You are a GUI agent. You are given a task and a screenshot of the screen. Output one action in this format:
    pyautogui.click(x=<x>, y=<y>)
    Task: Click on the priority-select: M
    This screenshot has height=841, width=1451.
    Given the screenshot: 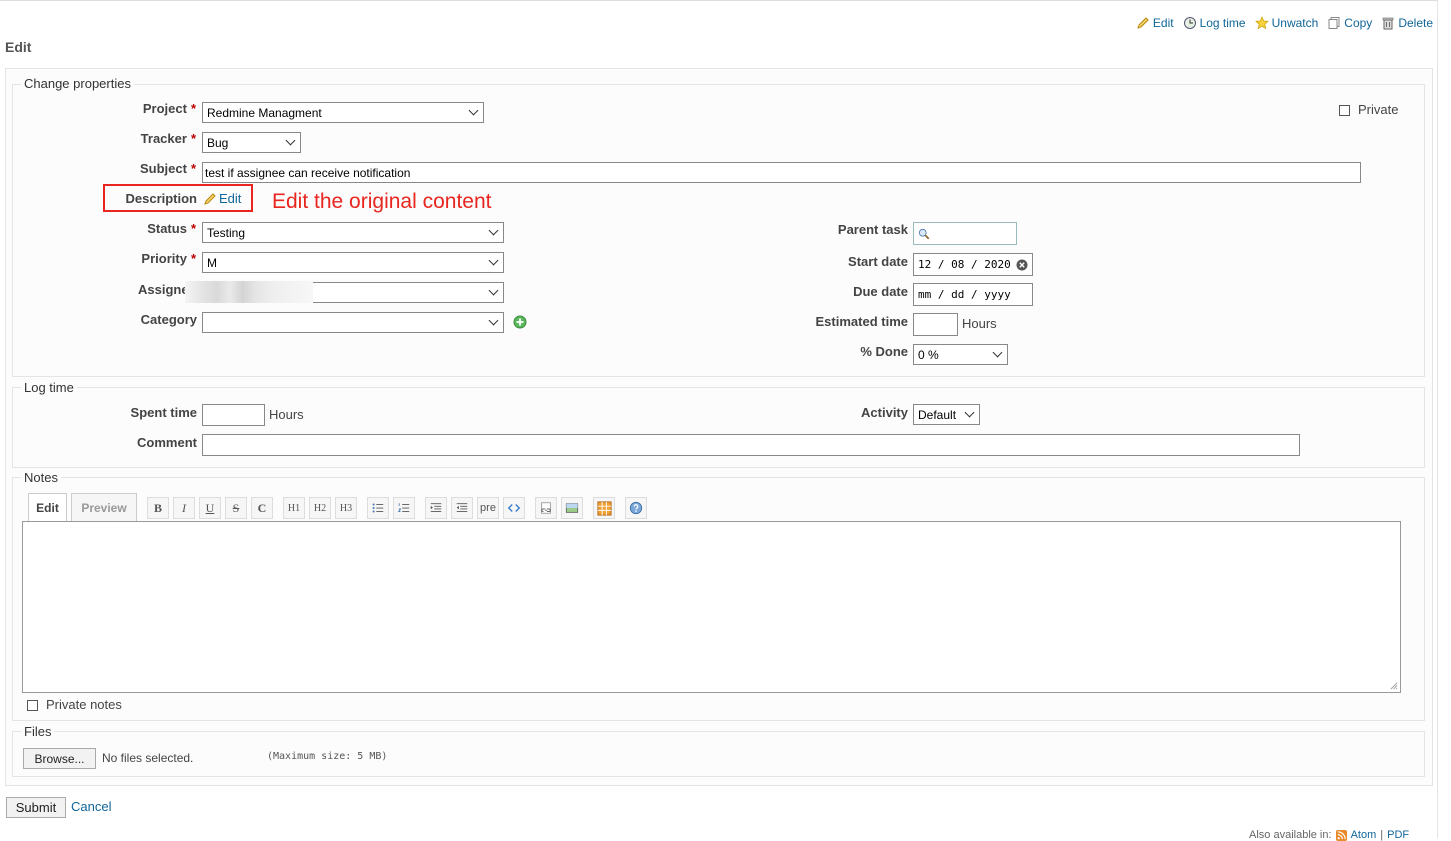 What is the action you would take?
    pyautogui.click(x=353, y=262)
    